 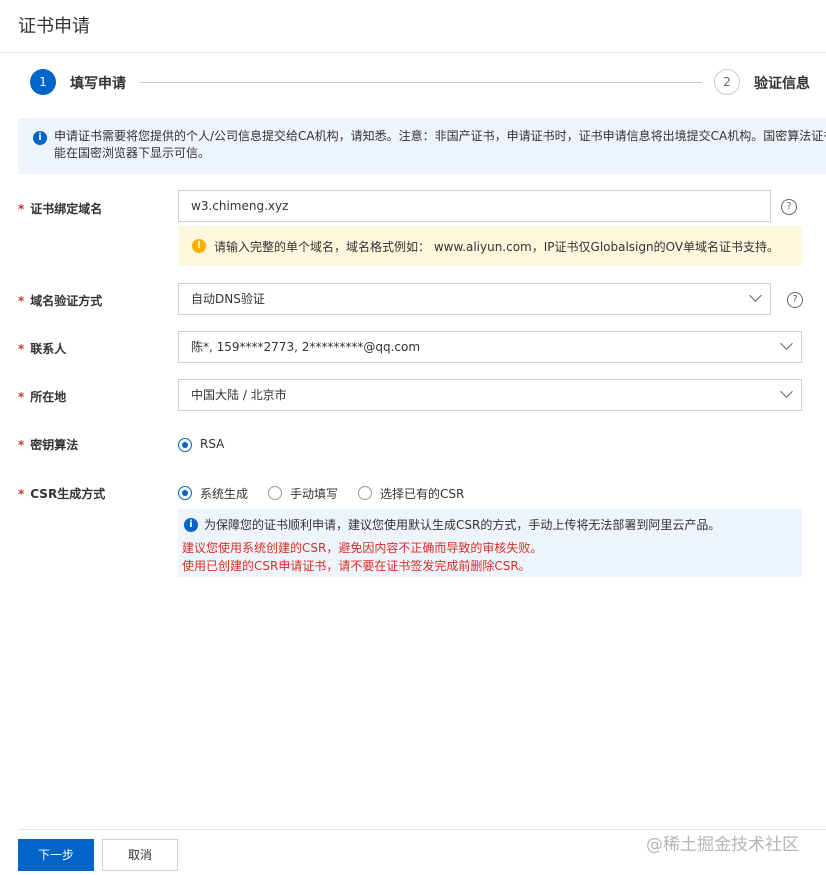 What do you see at coordinates (140, 855) in the screenshot?
I see `cancel-button: 取消` at bounding box center [140, 855].